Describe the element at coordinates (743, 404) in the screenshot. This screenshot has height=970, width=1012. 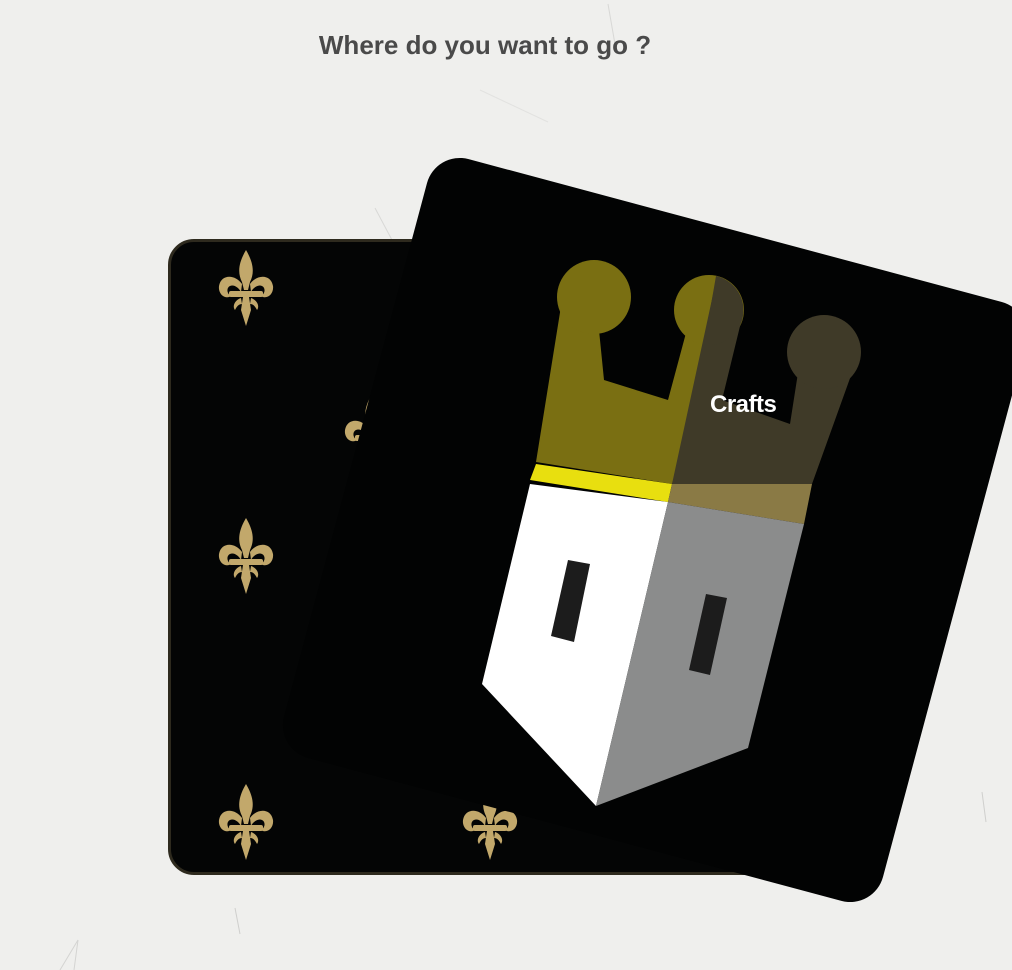
I see `crafts-label: Crafts` at that location.